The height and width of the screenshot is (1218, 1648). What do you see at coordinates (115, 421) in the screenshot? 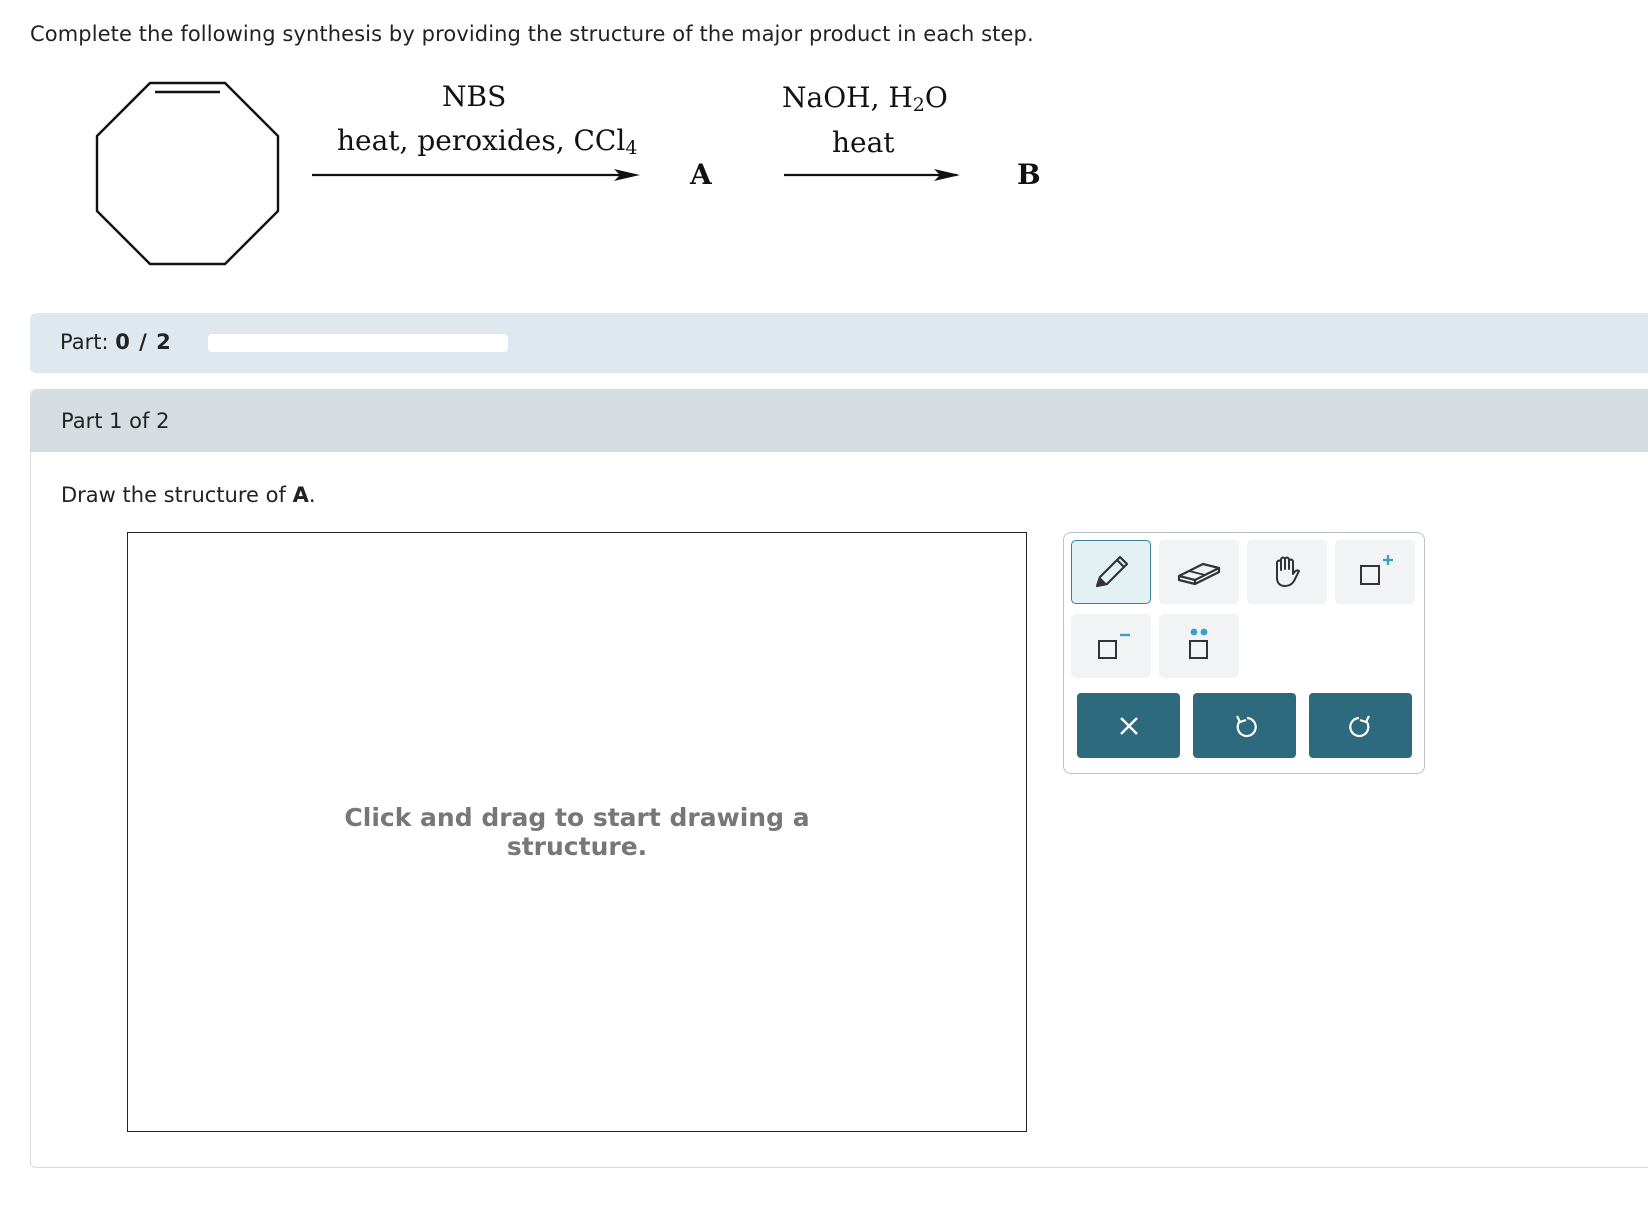
I see `part-header-label: Part 1 of 2` at bounding box center [115, 421].